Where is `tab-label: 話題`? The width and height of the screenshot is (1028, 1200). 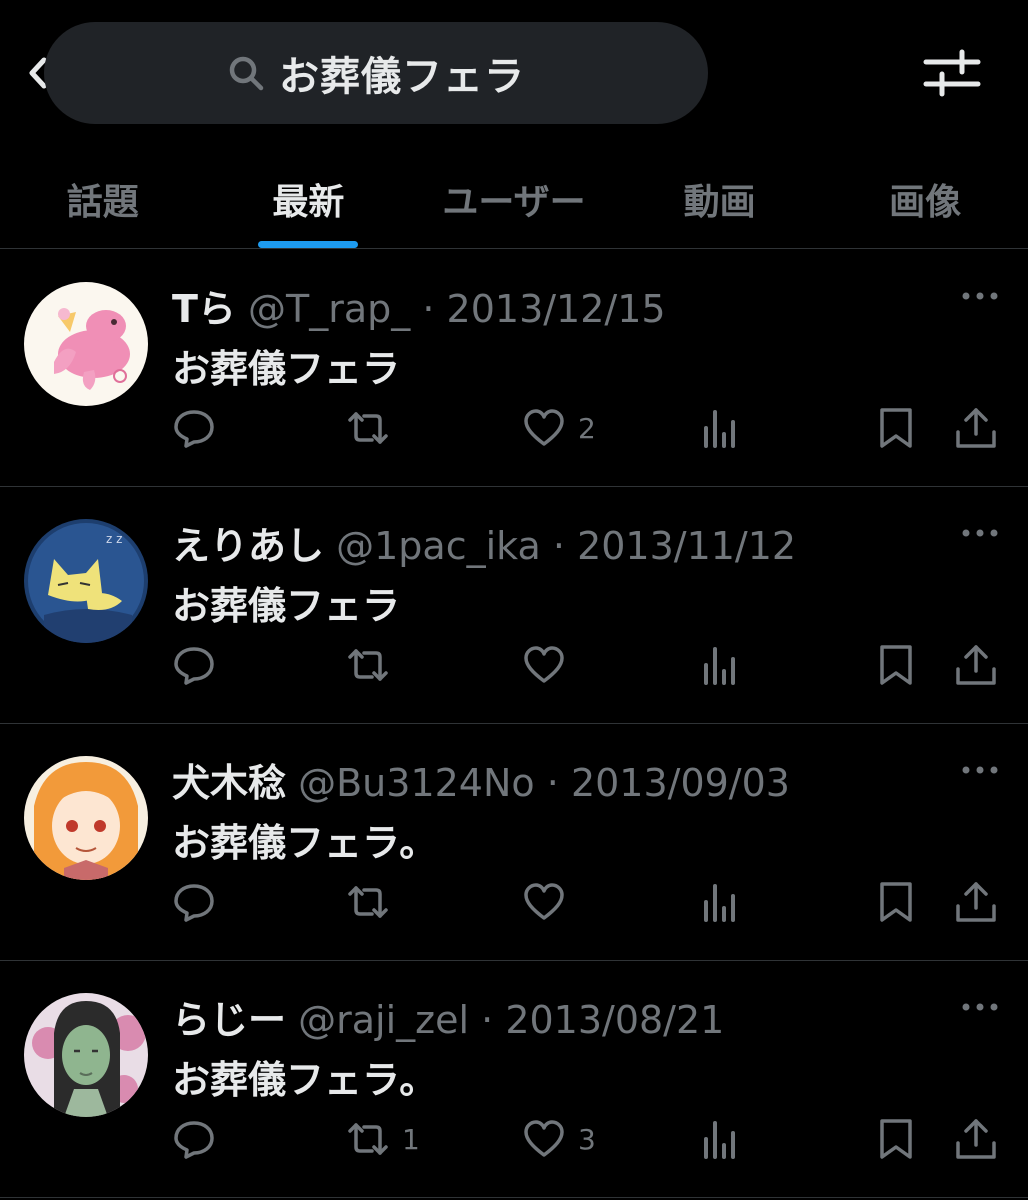 tab-label: 話題 is located at coordinates (102, 202).